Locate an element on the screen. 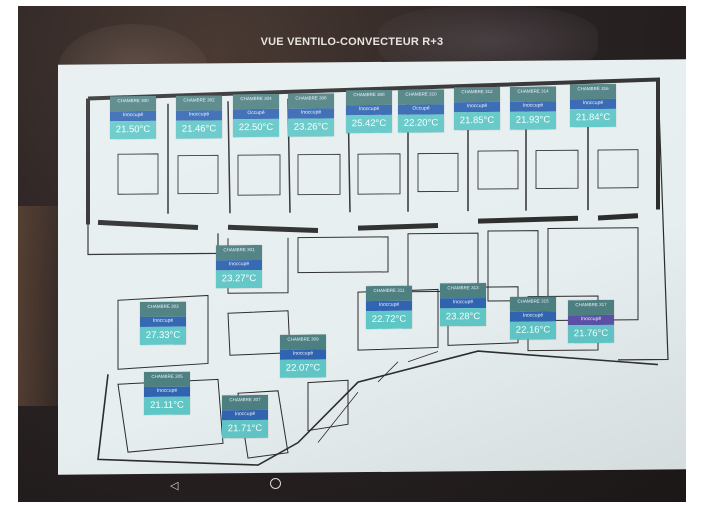 This screenshot has height=508, width=704. room-tile: CHAMBRE 302 Inoccupé 21.46°C is located at coordinates (199, 117).